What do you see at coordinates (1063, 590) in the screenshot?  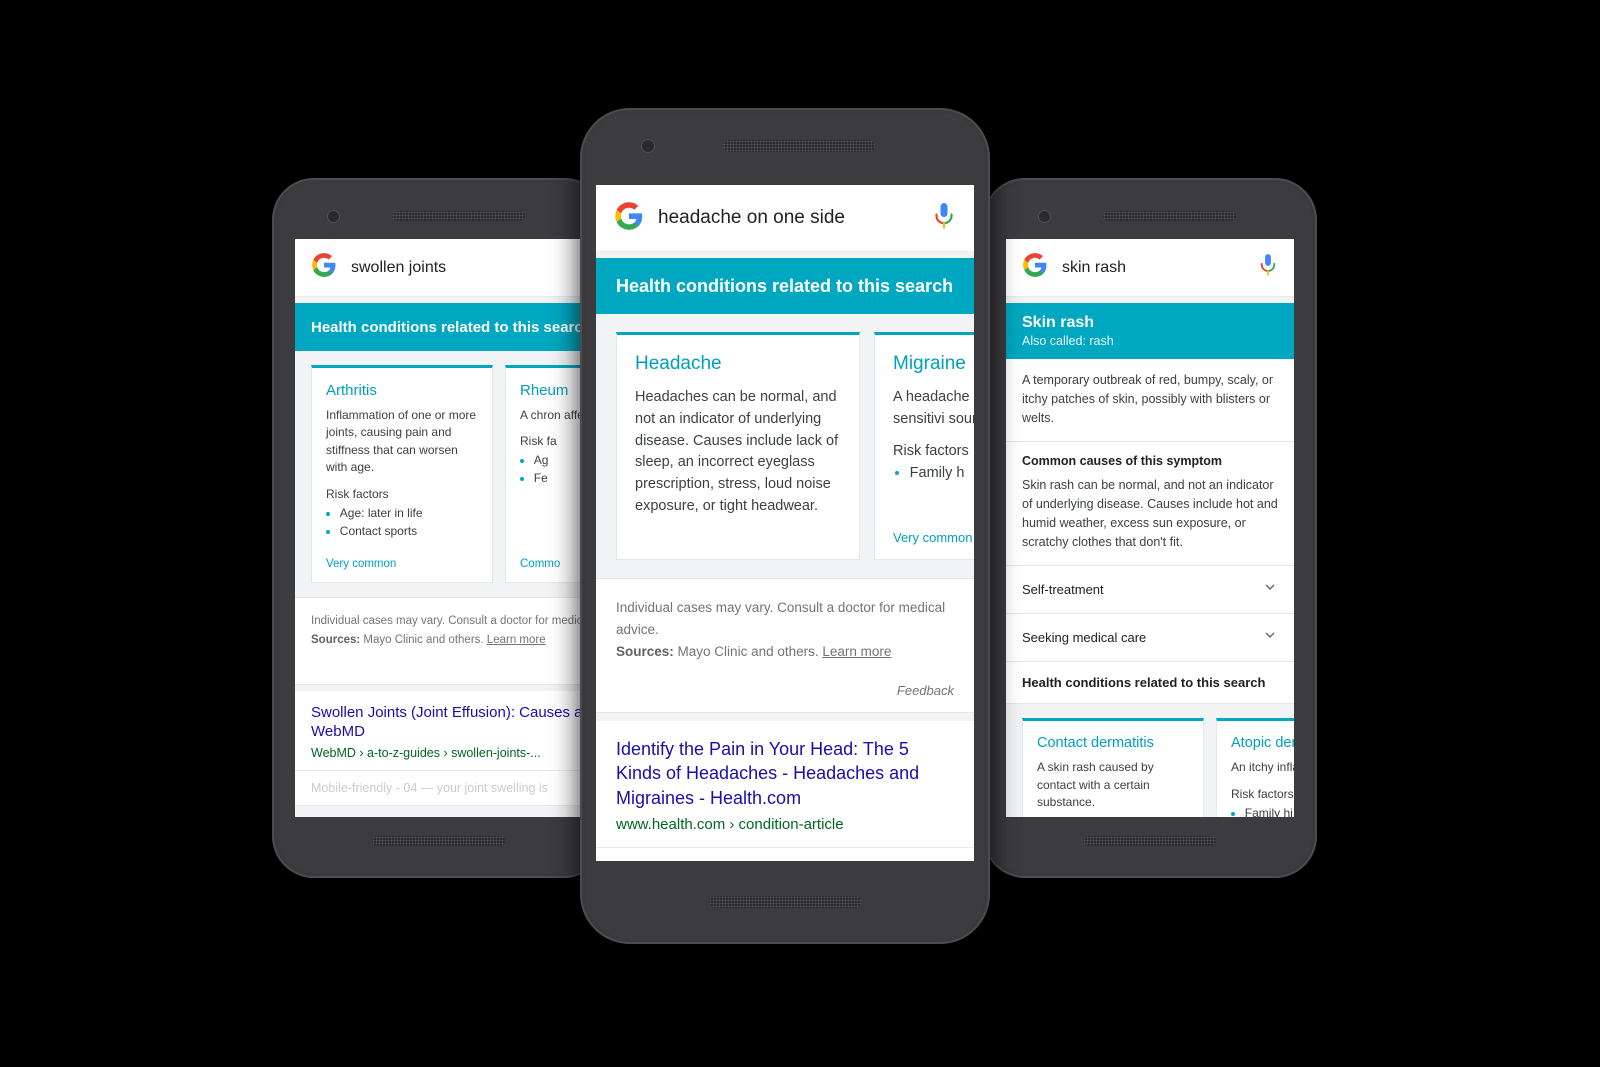 I see `accordion-label: Self-treatment` at bounding box center [1063, 590].